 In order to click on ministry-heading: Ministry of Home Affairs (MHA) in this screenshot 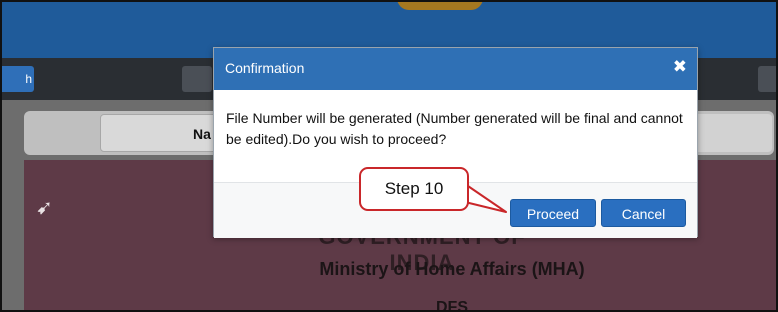, I will do `click(452, 269)`.